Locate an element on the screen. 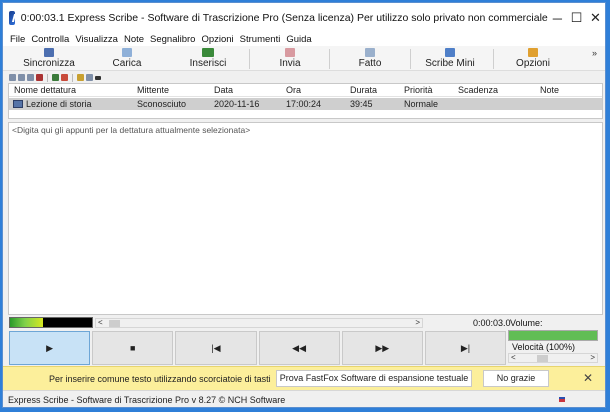 This screenshot has height=412, width=610. speed-slider-thumb is located at coordinates (542, 358).